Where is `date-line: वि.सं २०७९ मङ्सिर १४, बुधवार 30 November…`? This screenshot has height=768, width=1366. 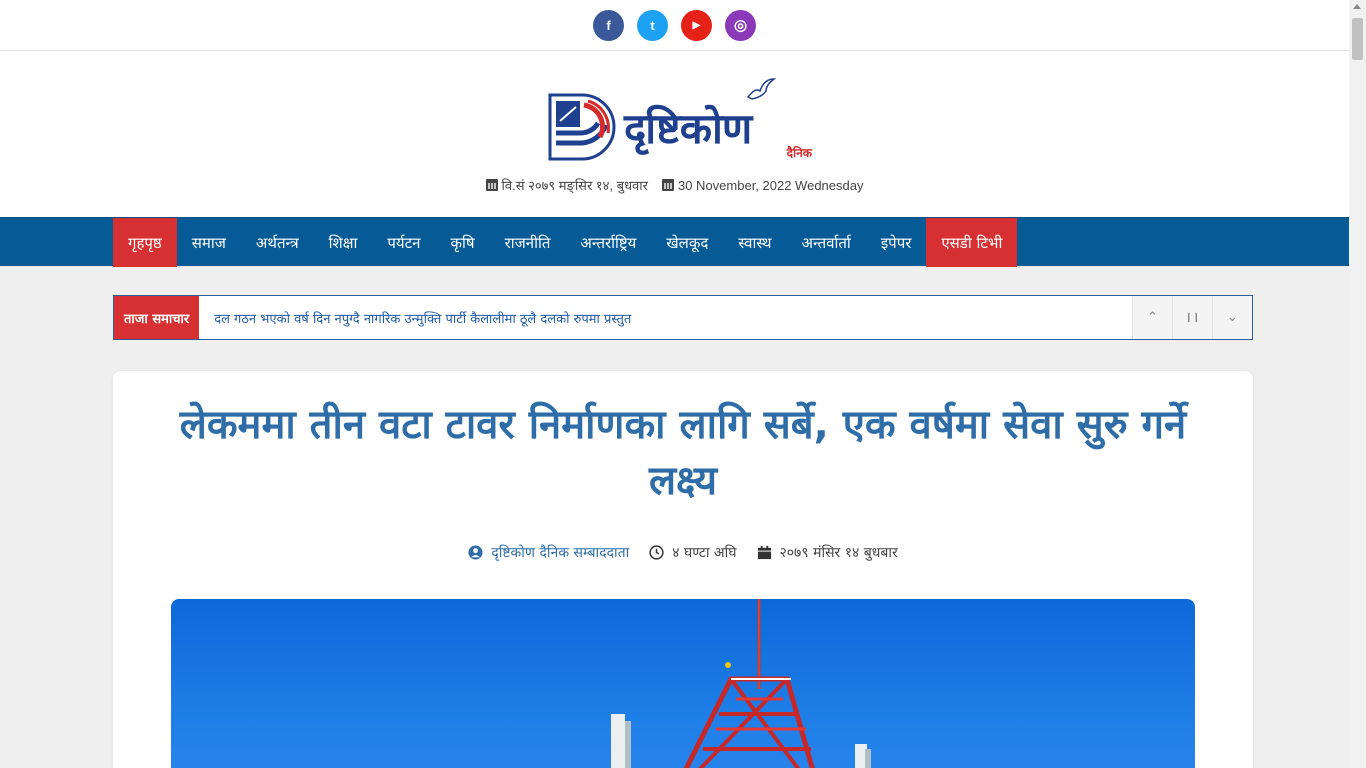 date-line: वि.सं २०७९ मङ्सिर १४, बुधवार 30 November… is located at coordinates (674, 185).